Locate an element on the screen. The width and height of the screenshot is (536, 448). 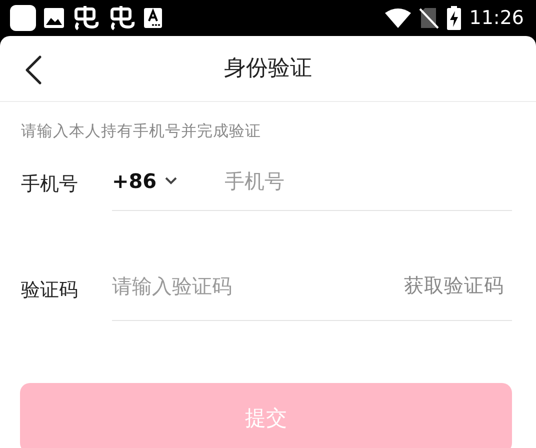
image-icon is located at coordinates (54, 18).